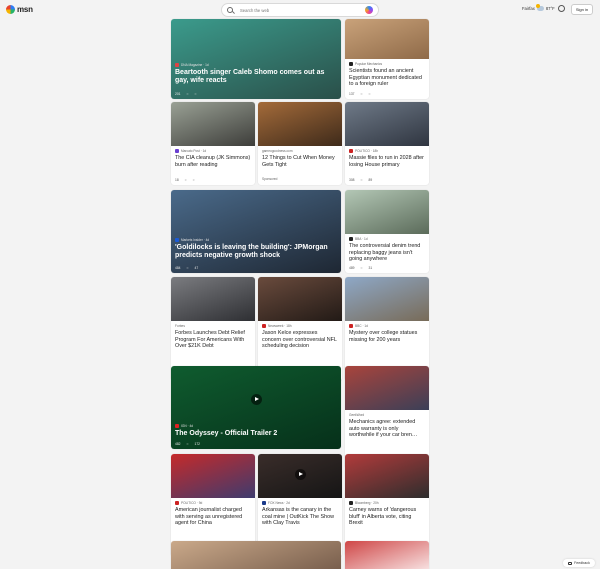  I want to click on card-source: BBA · 1d, so click(361, 239).